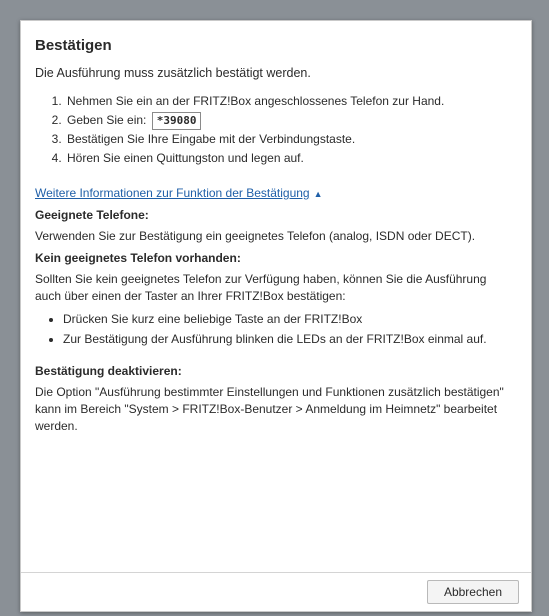 The height and width of the screenshot is (616, 549). Describe the element at coordinates (472, 592) in the screenshot. I see `cancel-button: Abbrechen` at that location.